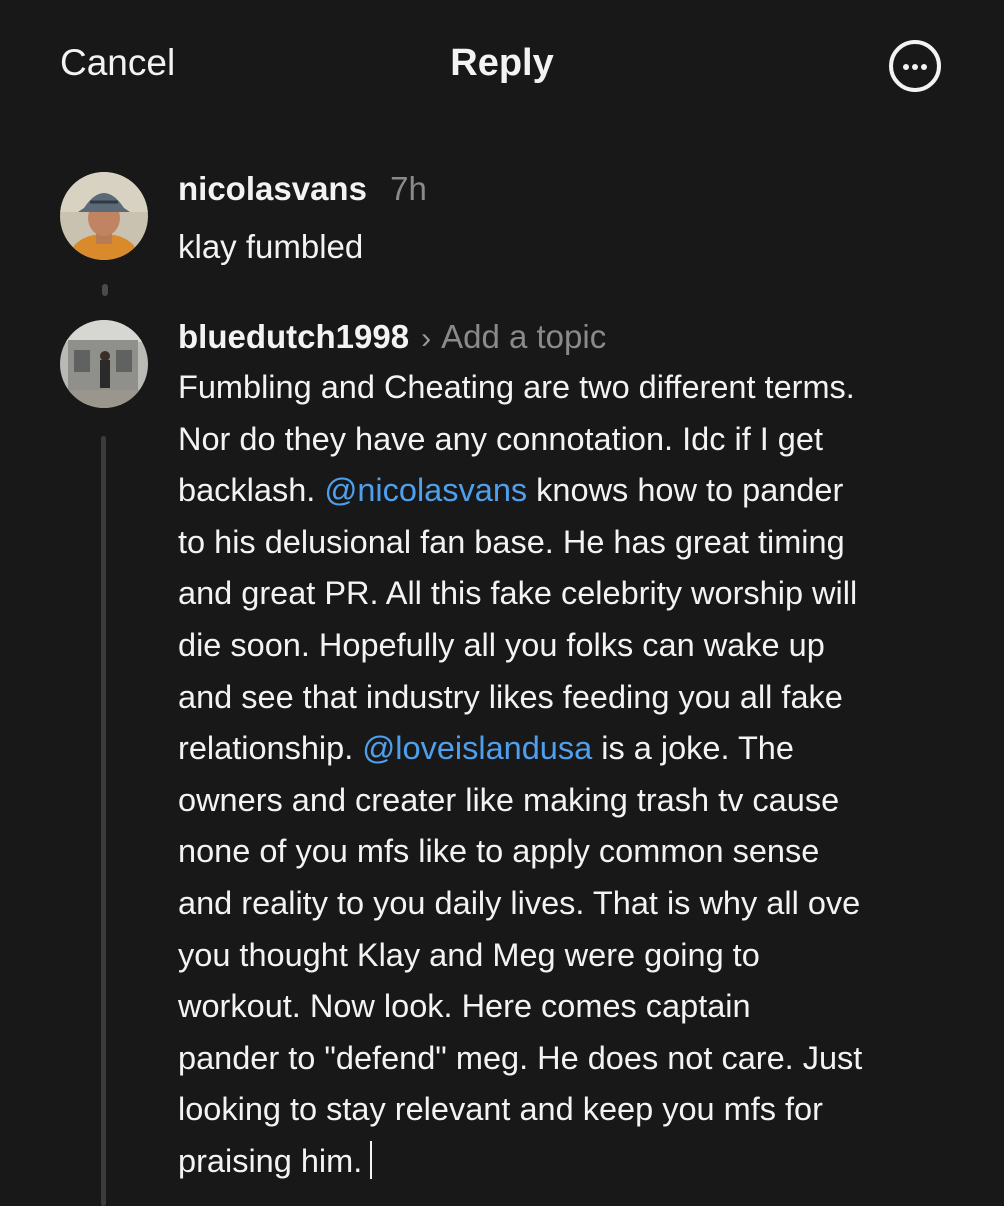 The height and width of the screenshot is (1206, 1004). I want to click on text-cursor, so click(371, 1159).